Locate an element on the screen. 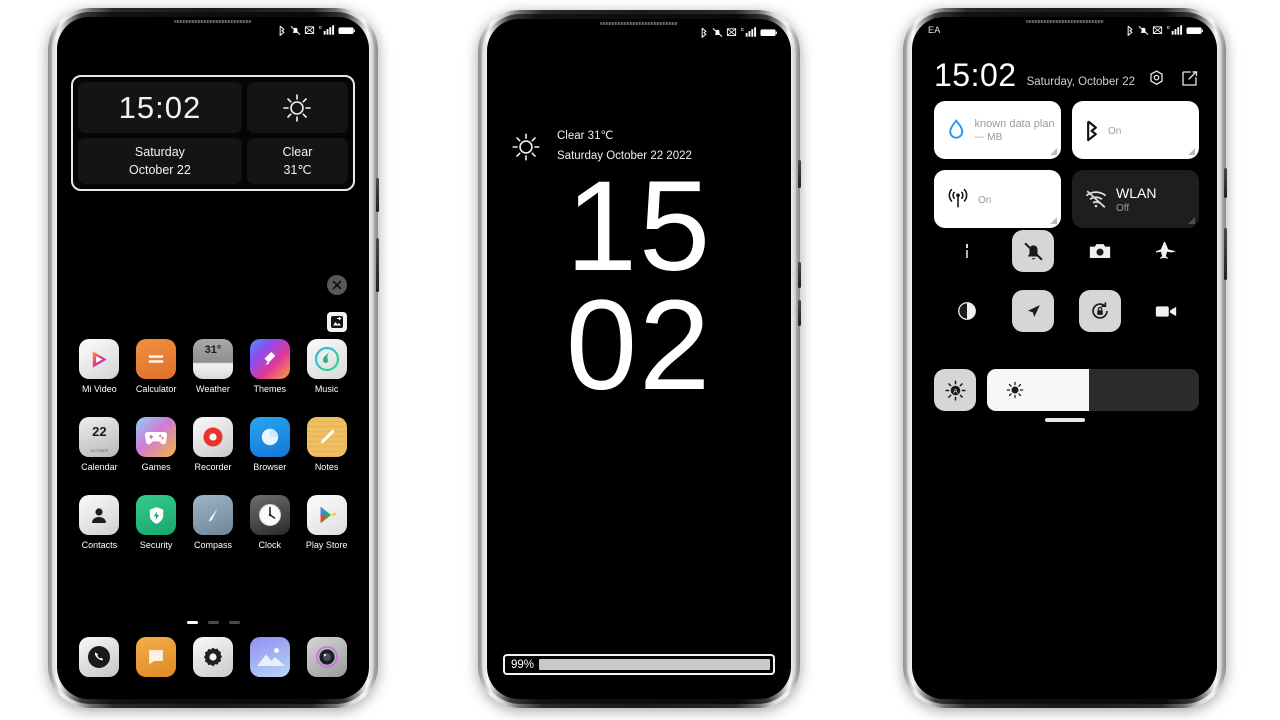 This screenshot has height=720, width=1280. toggle-location is located at coordinates (1033, 311).